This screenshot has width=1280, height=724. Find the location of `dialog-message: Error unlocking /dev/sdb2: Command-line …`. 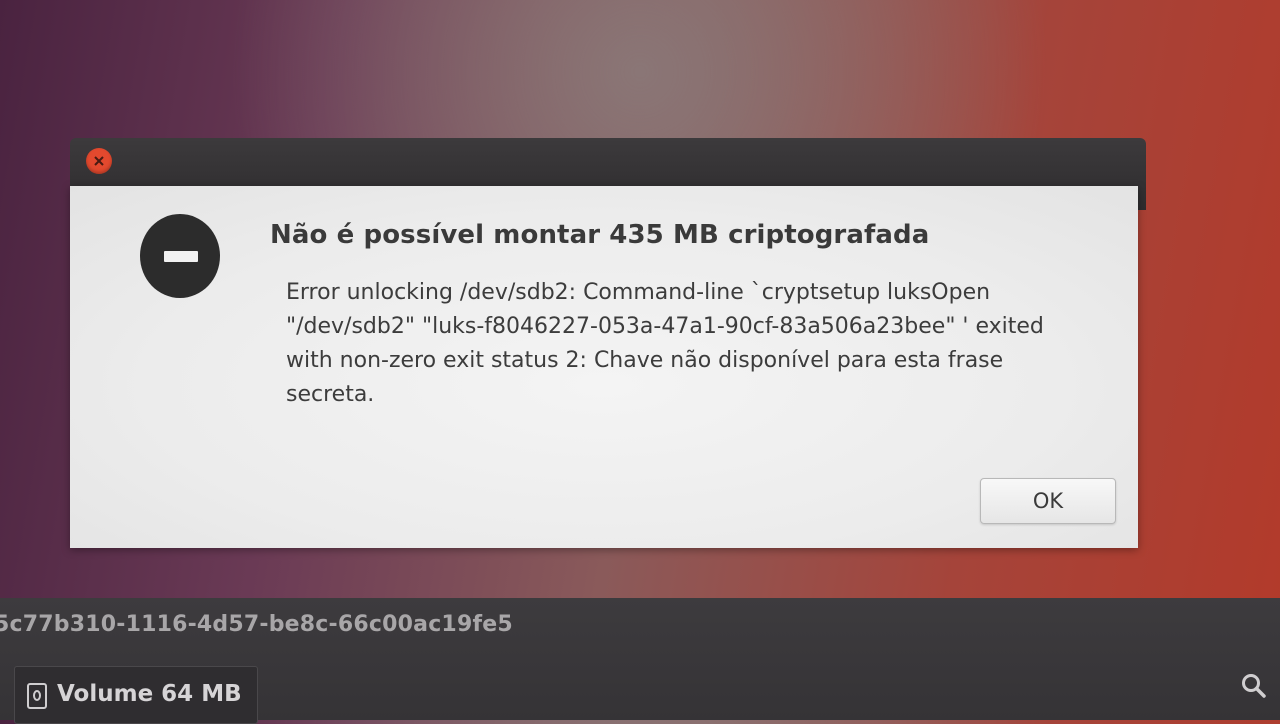

dialog-message: Error unlocking /dev/sdb2: Command-line … is located at coordinates (665, 343).